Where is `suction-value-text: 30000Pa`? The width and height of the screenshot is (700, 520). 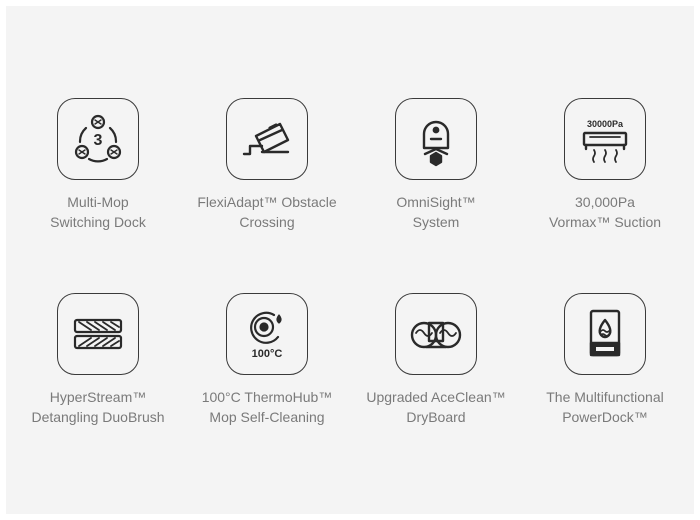
suction-value-text: 30000Pa is located at coordinates (605, 124).